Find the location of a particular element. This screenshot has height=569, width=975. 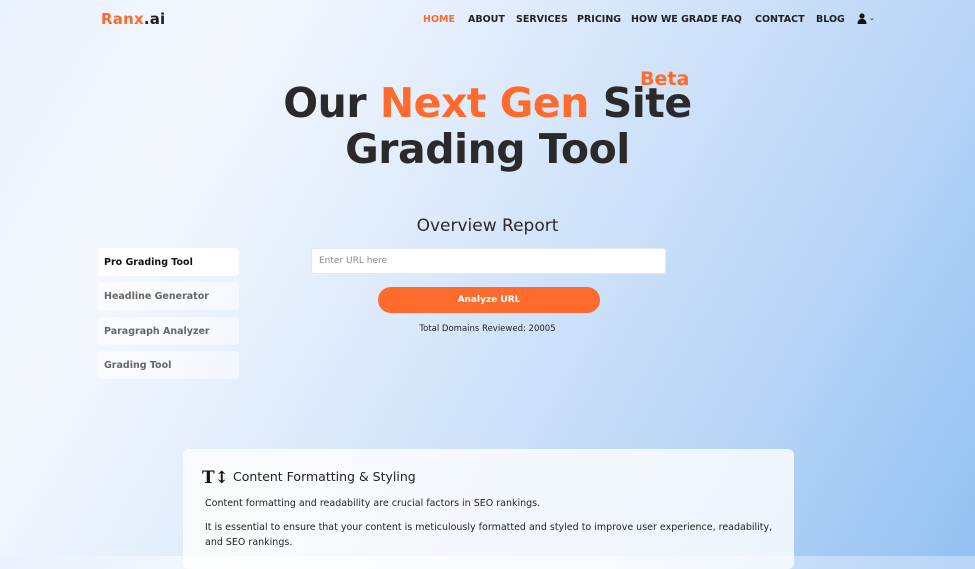

brand-logo-part1: Ranx is located at coordinates (122, 19).